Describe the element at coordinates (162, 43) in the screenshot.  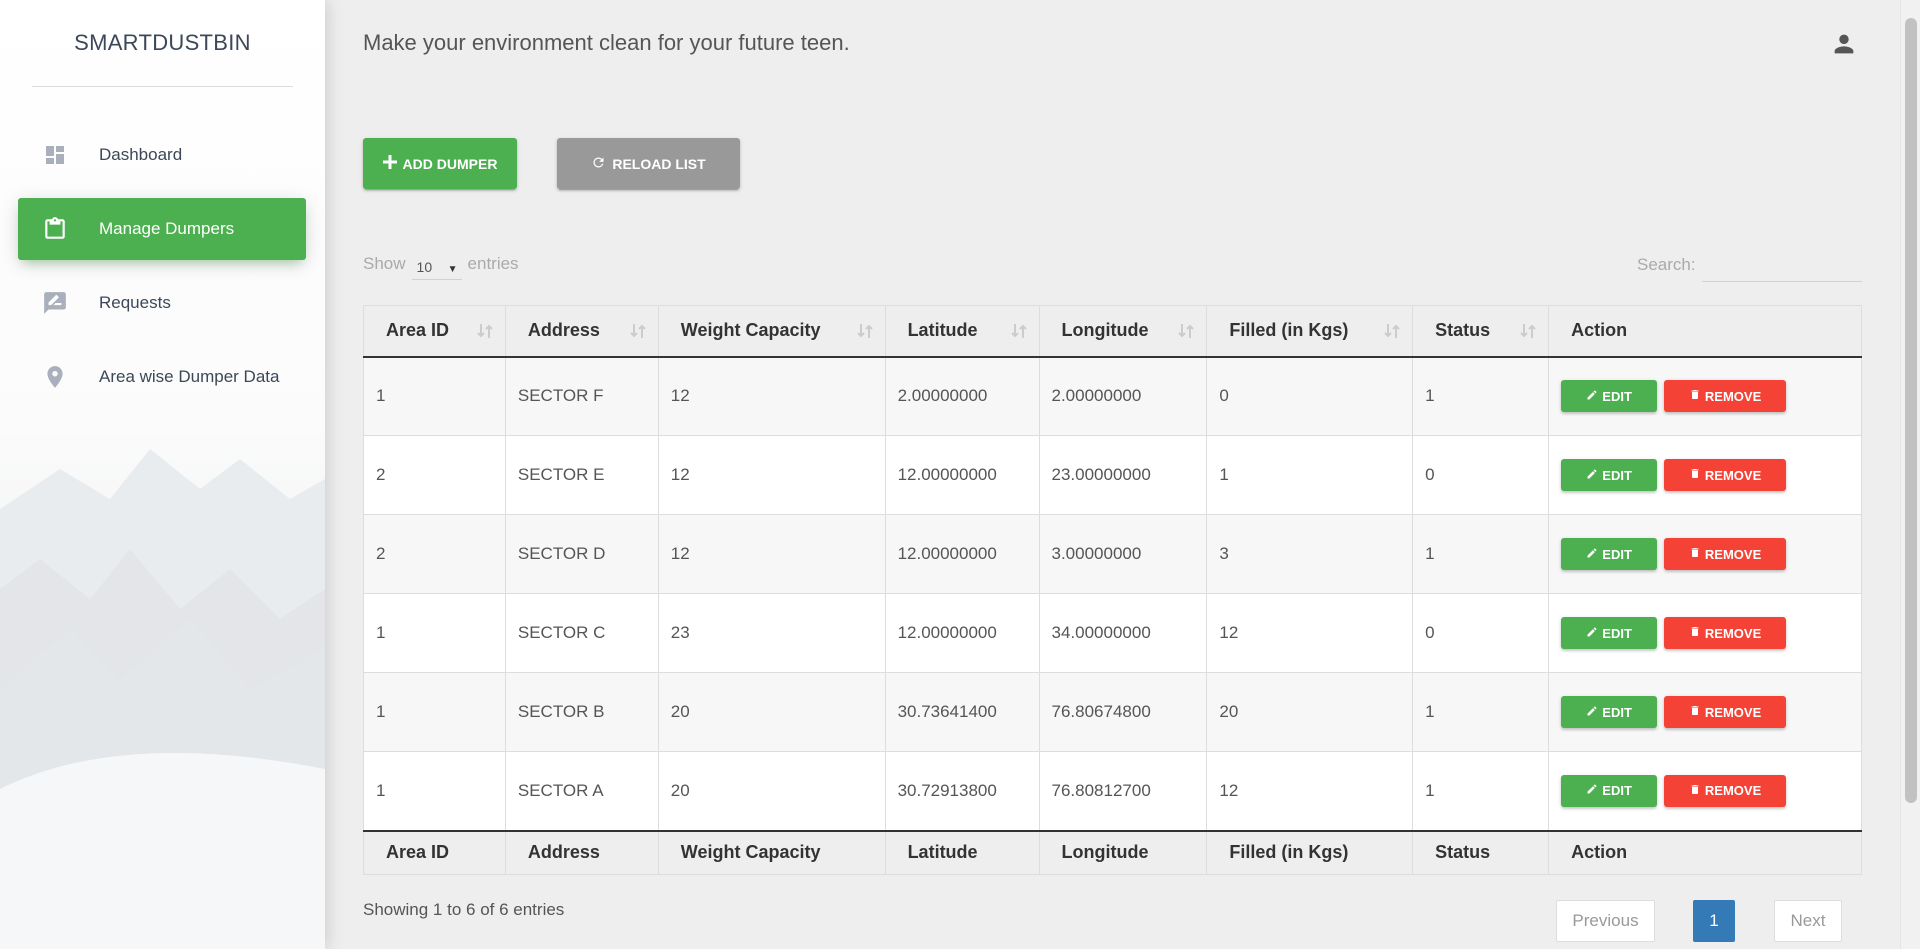
I see `brand-title: SMARTDUSTBIN` at that location.